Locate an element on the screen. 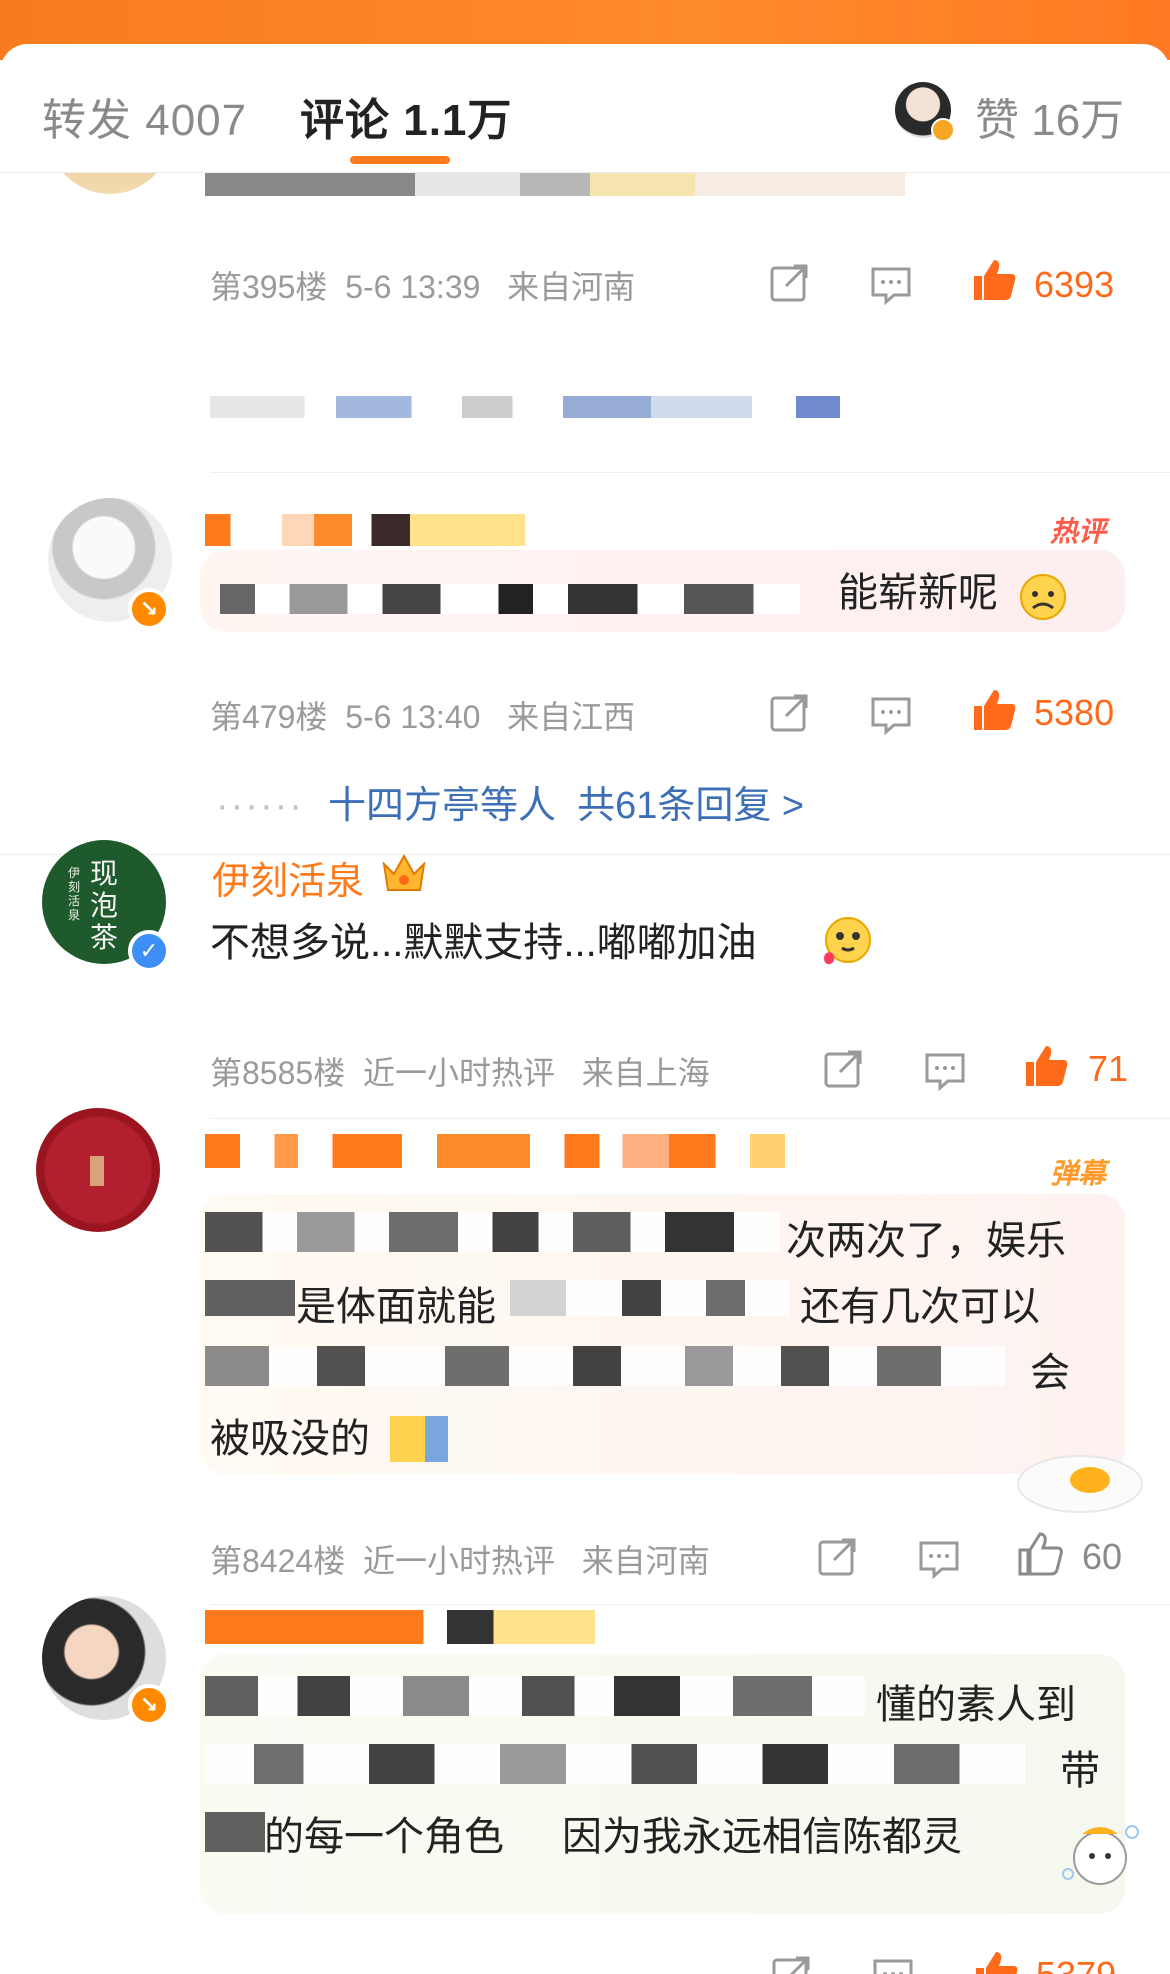  avatar is located at coordinates (98, 1170).